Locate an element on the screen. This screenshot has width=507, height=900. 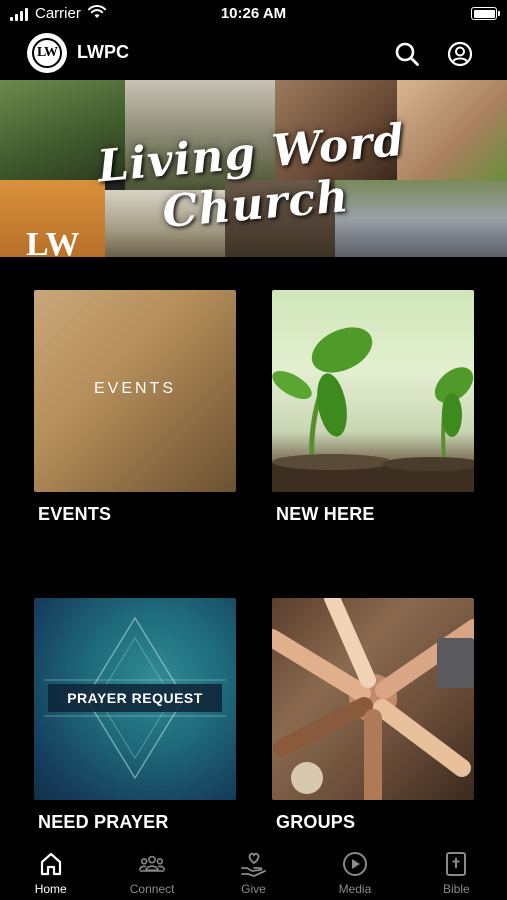
groups-label: GROUPS is located at coordinates (316, 822).